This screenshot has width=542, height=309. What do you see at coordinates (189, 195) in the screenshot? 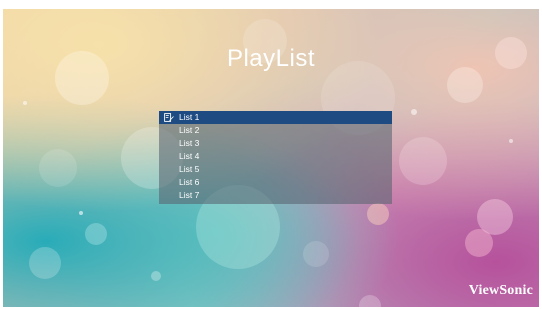
I see `playlist-item-label: List 7` at bounding box center [189, 195].